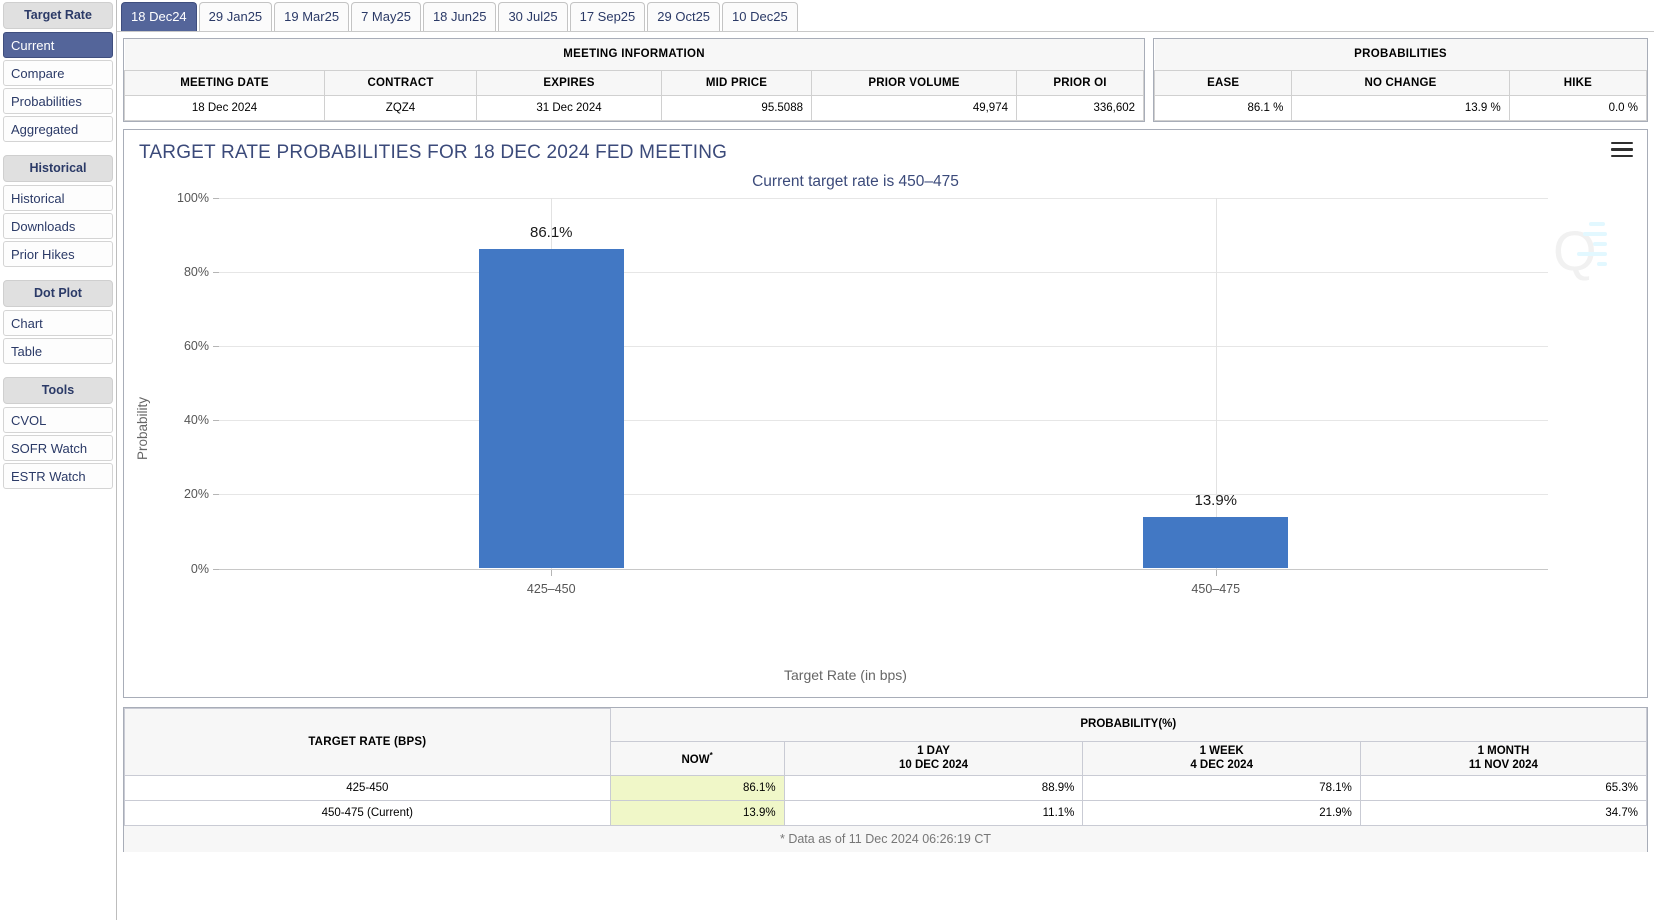 The height and width of the screenshot is (920, 1654). What do you see at coordinates (58, 476) in the screenshot?
I see `sidebar-item-estr-watch: ESTR Watch` at bounding box center [58, 476].